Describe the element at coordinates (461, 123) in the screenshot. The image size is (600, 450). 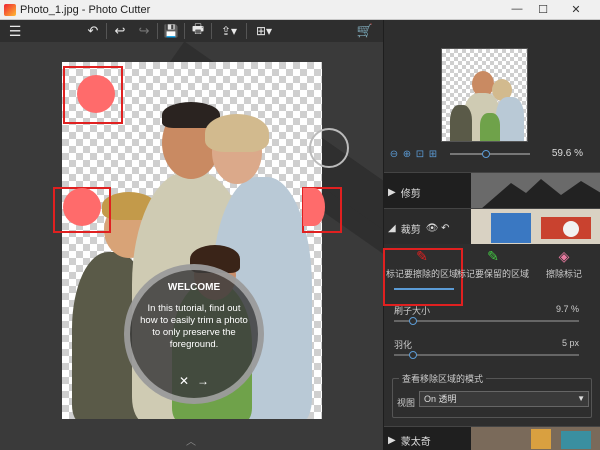
I see `thumb-boy` at that location.